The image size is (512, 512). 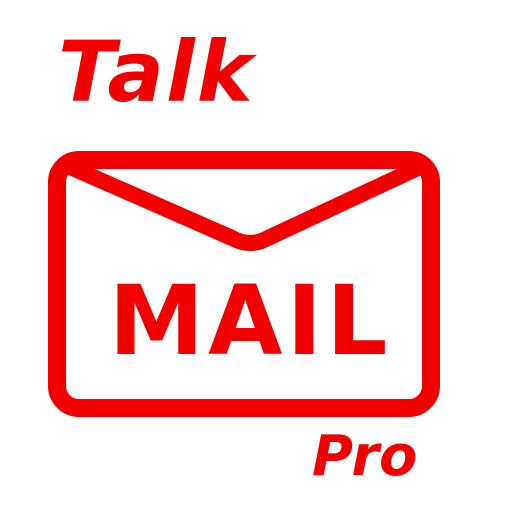 I want to click on logo-word-mail: MAIL, so click(x=250, y=321).